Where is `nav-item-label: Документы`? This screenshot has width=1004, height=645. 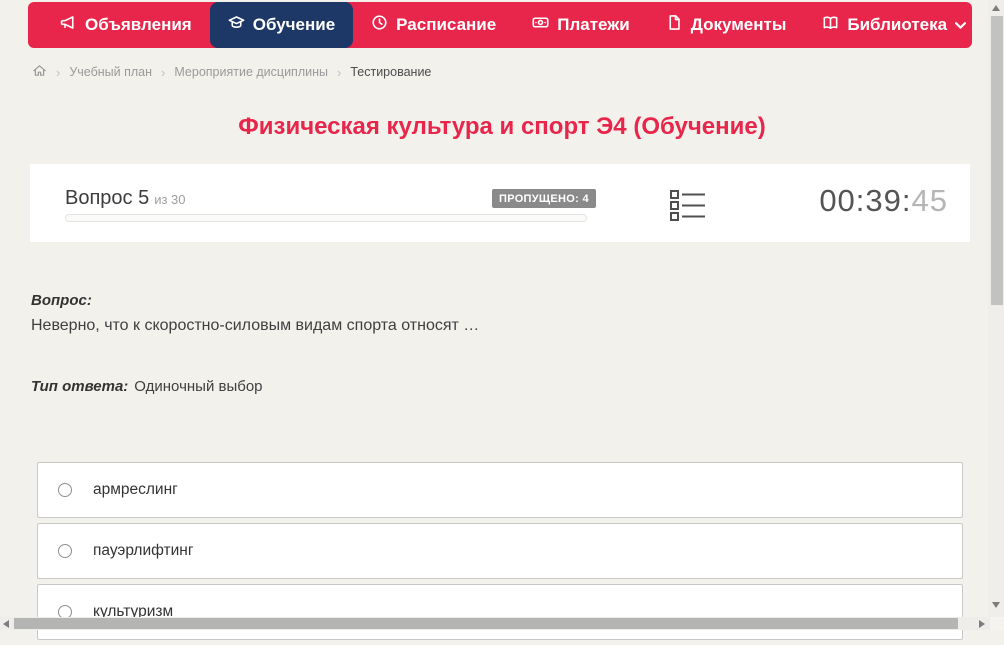
nav-item-label: Документы is located at coordinates (738, 24).